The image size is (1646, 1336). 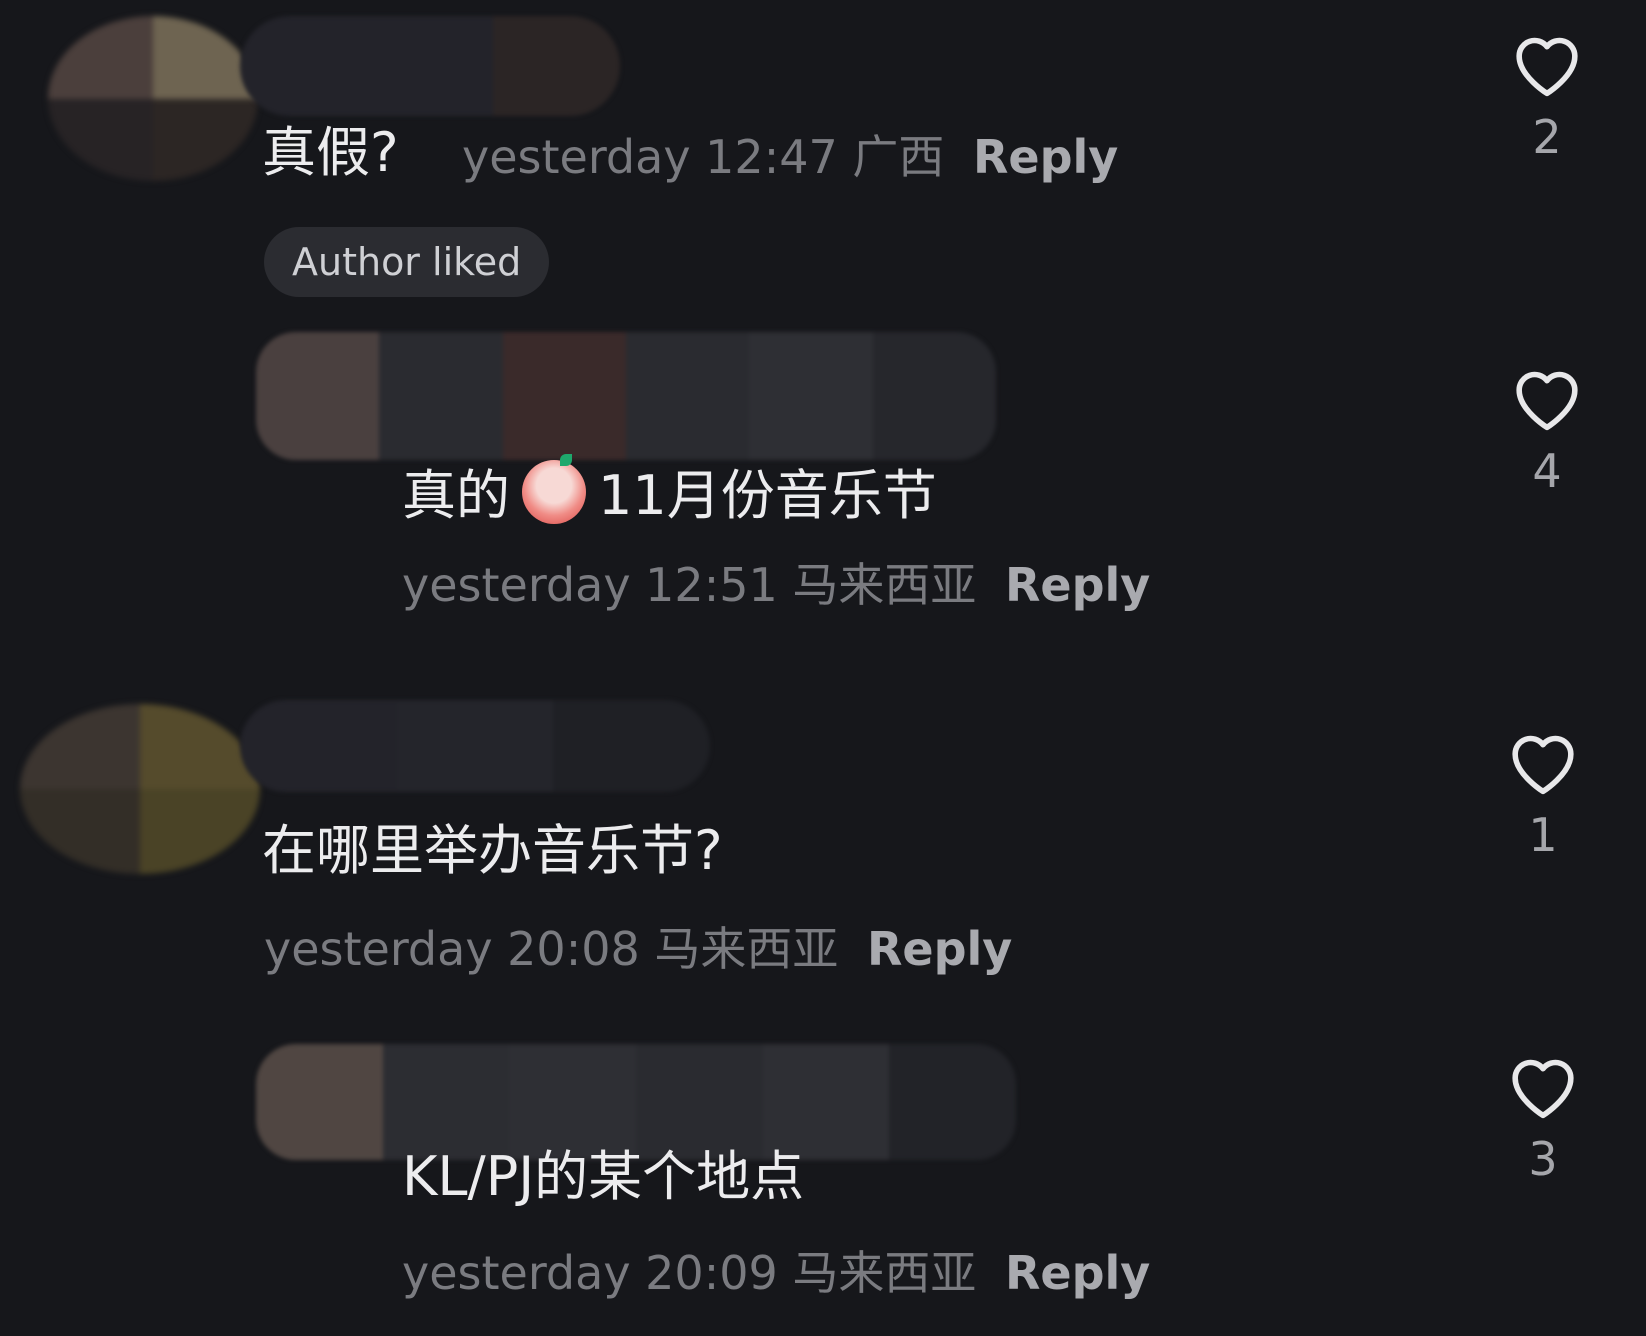 I want to click on comment-meta: yesterday 20:08 马来西亚 Reply, so click(x=638, y=949).